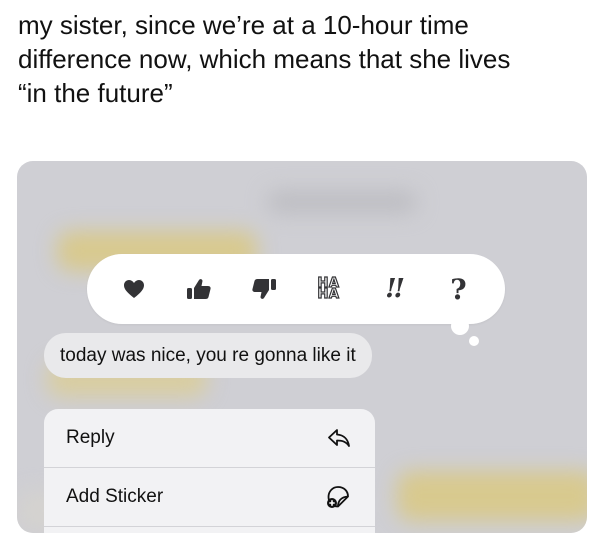 This screenshot has width=602, height=553. I want to click on context-menu: Reply Add Sticker, so click(209, 471).